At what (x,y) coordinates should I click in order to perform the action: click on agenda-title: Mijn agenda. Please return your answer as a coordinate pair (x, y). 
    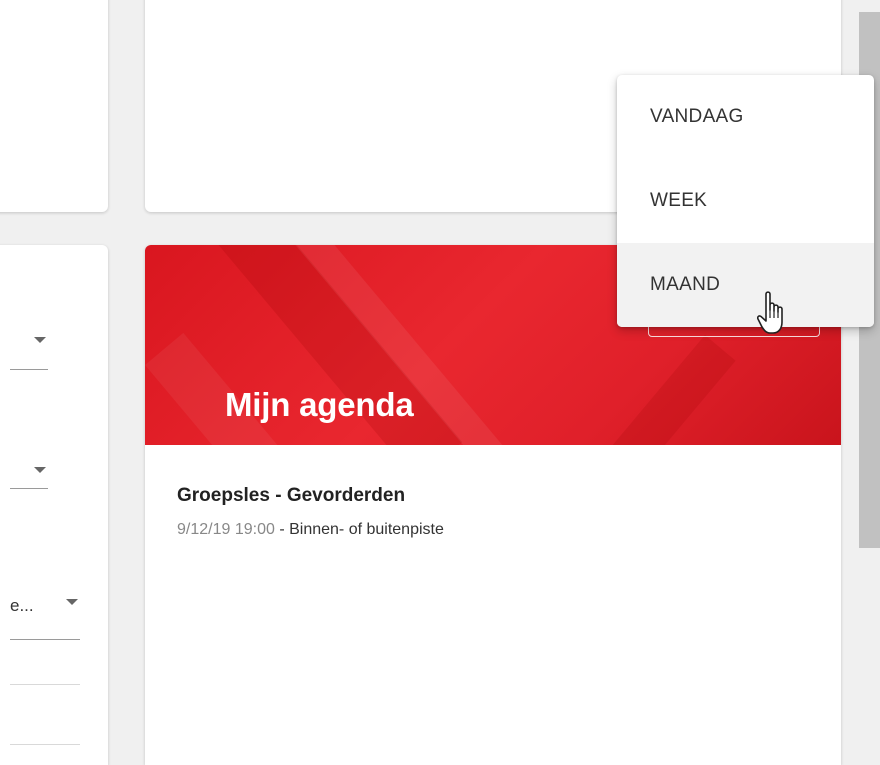
    Looking at the image, I should click on (319, 404).